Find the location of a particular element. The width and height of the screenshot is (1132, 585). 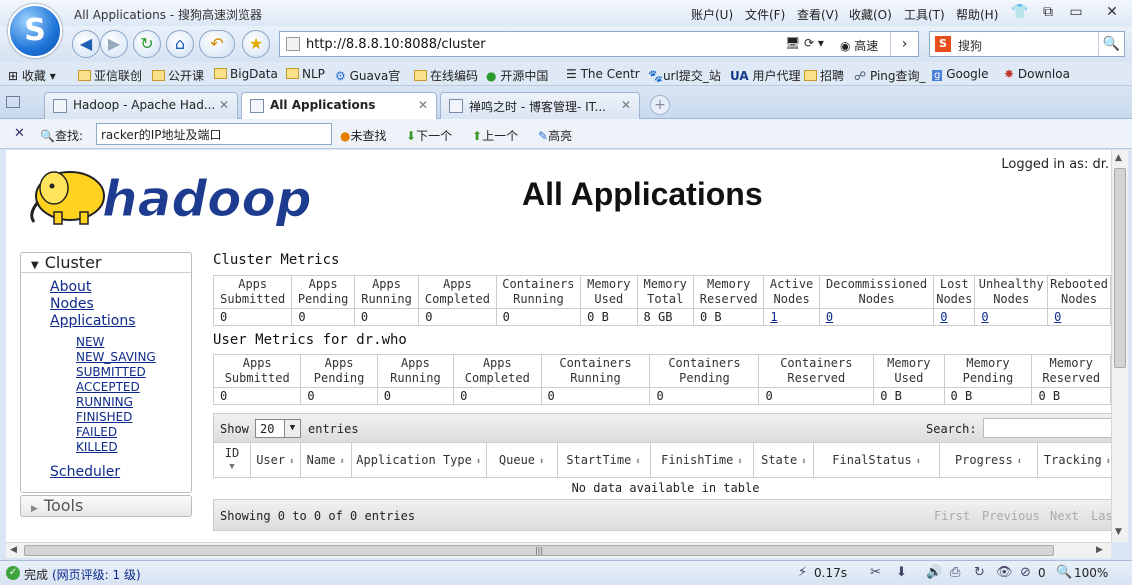

bookmark-item: ⚙ Guava官 is located at coordinates (367, 75).